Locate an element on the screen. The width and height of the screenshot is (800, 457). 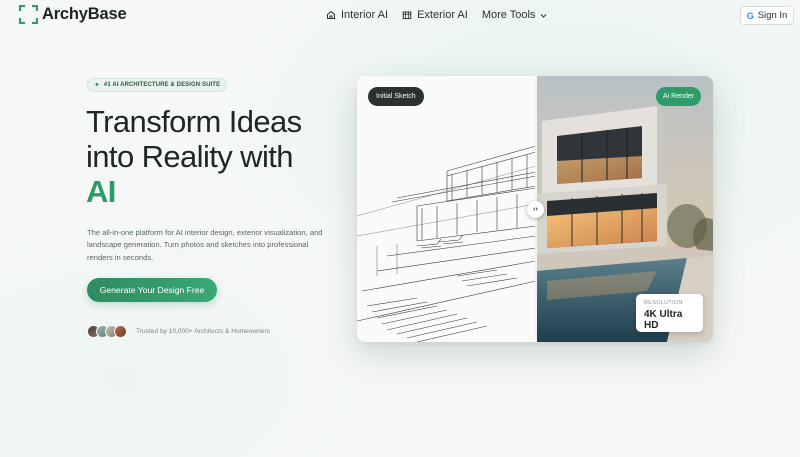
nav-interior-ai: Interior AI is located at coordinates (357, 15).